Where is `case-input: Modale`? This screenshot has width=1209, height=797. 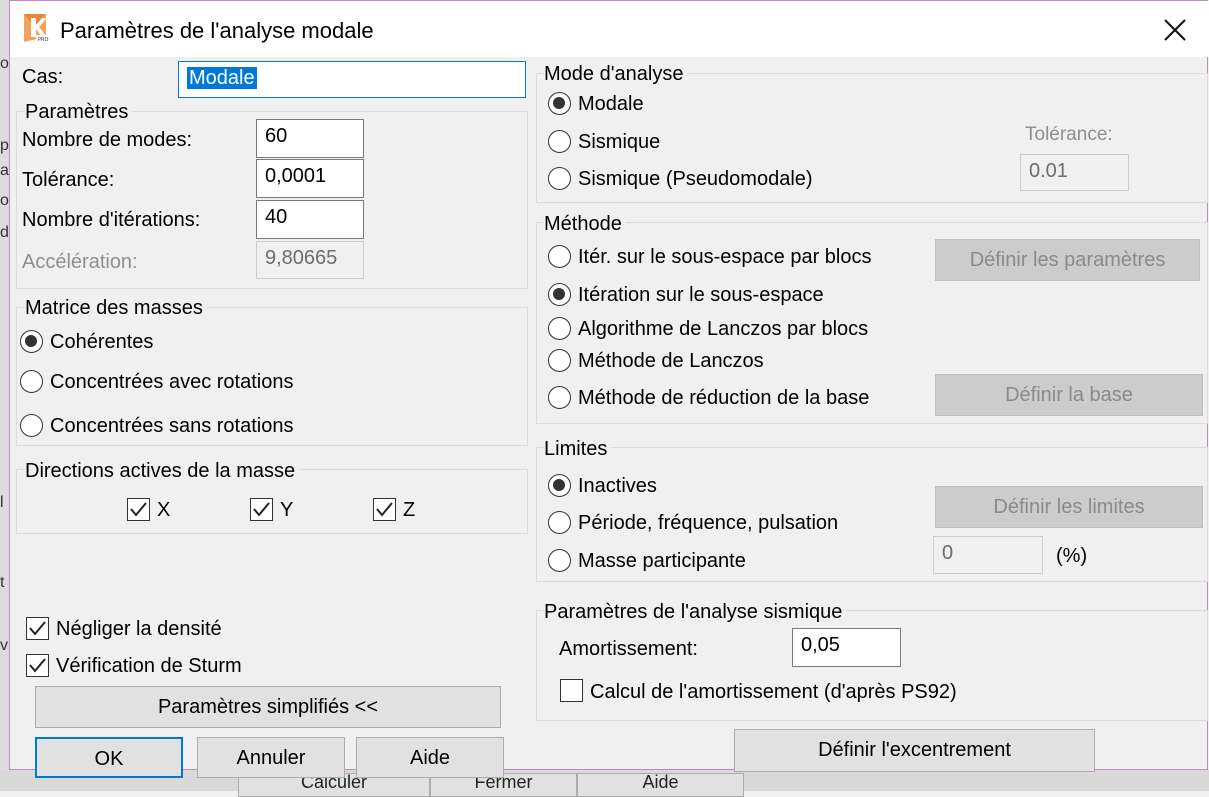 case-input: Modale is located at coordinates (352, 79).